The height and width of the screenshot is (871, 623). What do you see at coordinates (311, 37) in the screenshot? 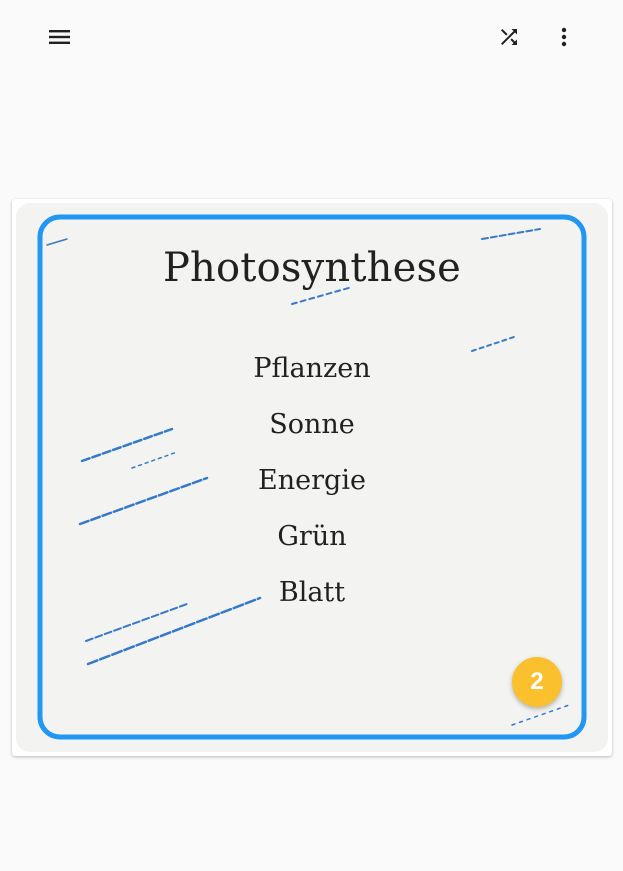
I see `app-bar` at bounding box center [311, 37].